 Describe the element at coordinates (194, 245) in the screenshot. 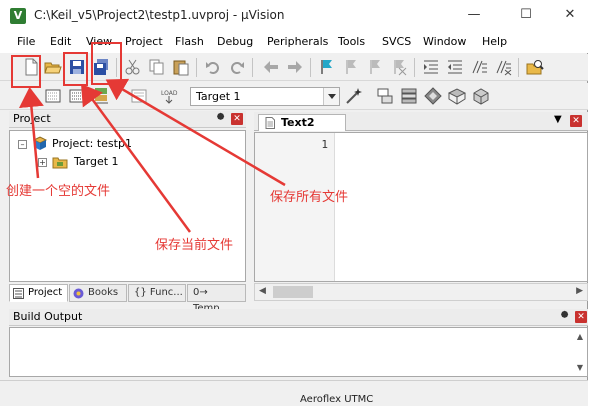

I see `annotation-save-current: 保存当前文件` at that location.